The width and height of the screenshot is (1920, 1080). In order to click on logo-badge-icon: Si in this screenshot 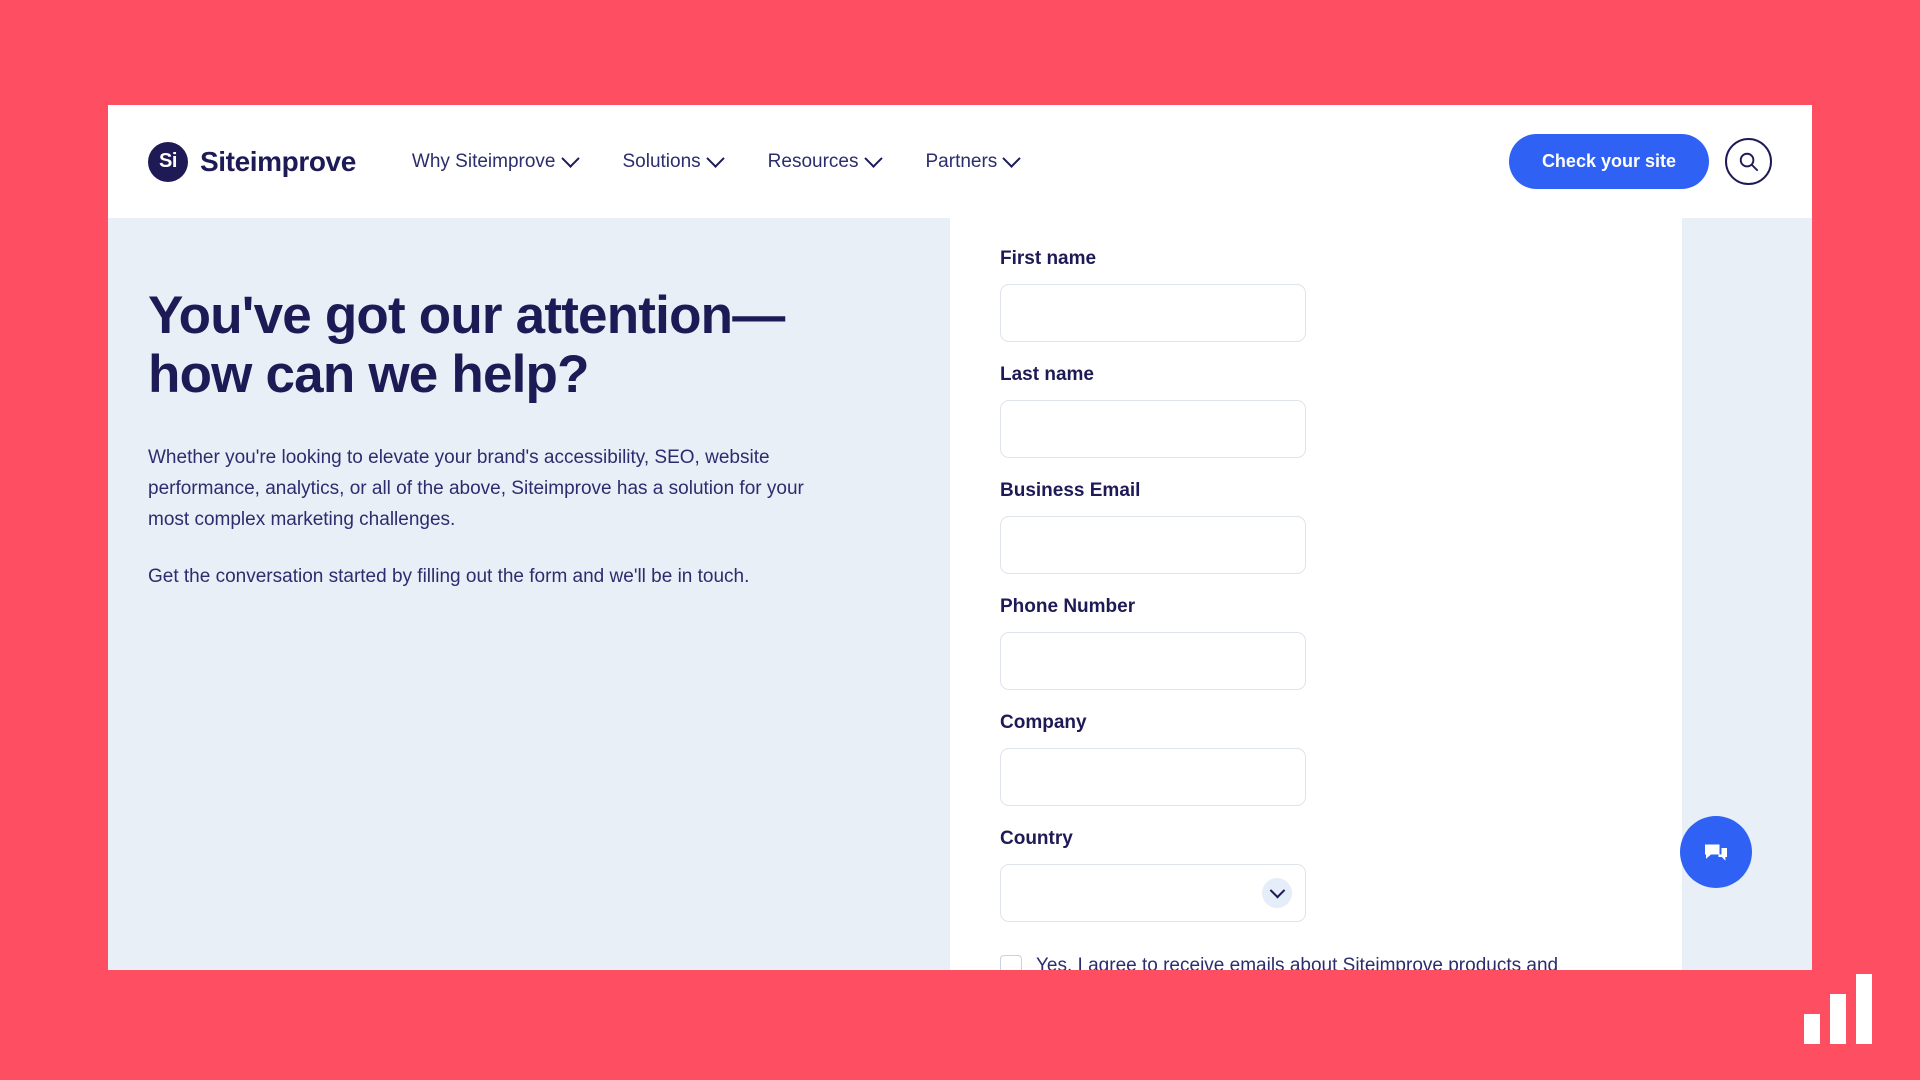, I will do `click(168, 161)`.